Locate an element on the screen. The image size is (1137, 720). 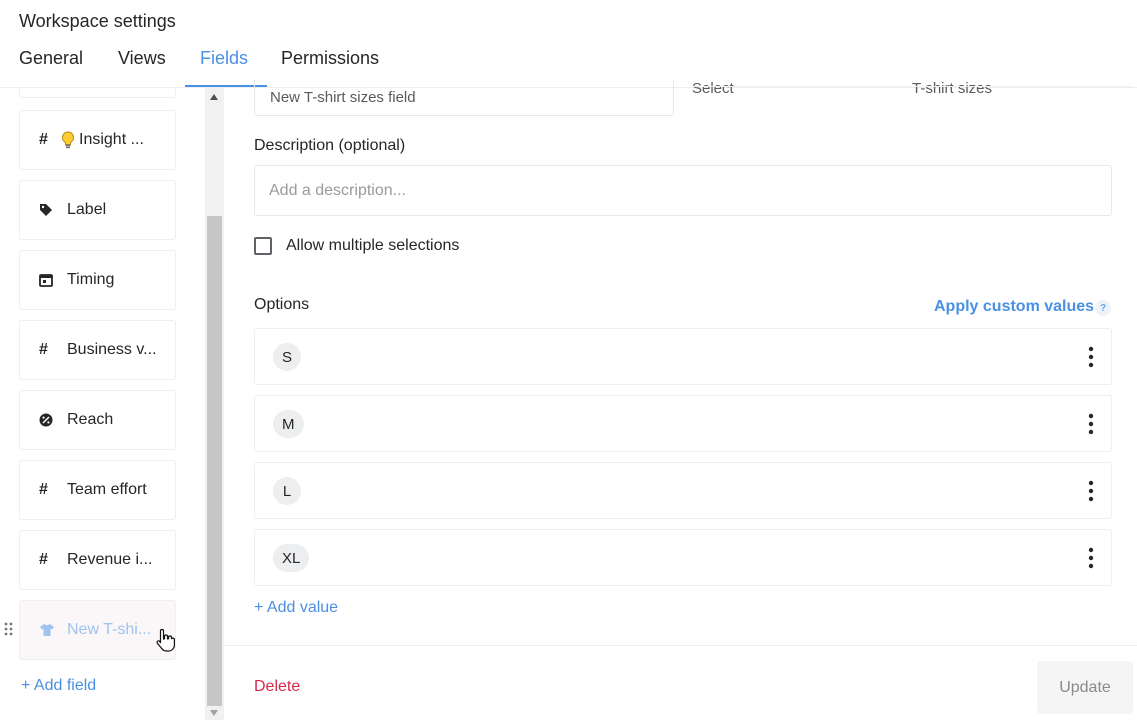
sidebar-field-label: Team effort is located at coordinates (107, 489).